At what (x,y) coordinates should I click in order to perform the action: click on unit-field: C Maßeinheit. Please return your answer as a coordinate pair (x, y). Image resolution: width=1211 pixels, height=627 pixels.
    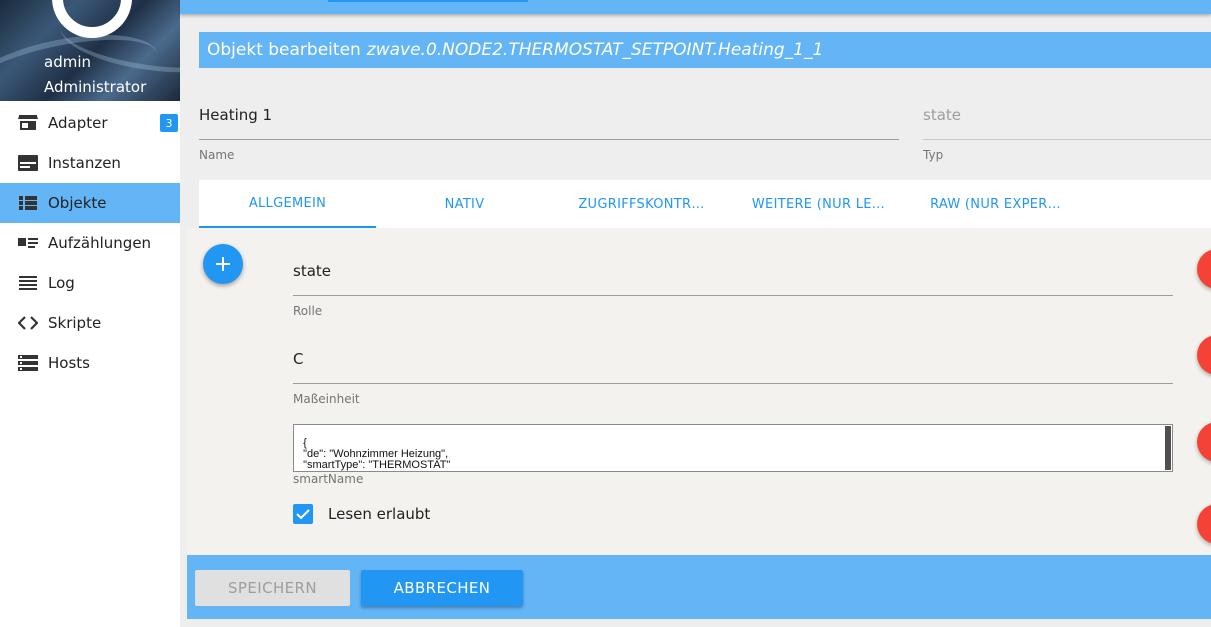
    Looking at the image, I should click on (733, 380).